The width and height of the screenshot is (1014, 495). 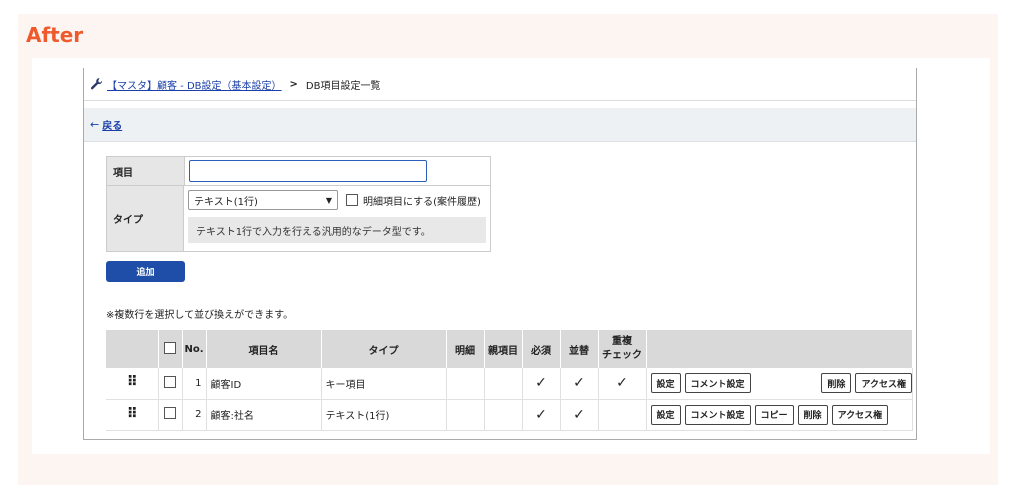 What do you see at coordinates (500, 125) in the screenshot?
I see `back-bar: ← 戻る` at bounding box center [500, 125].